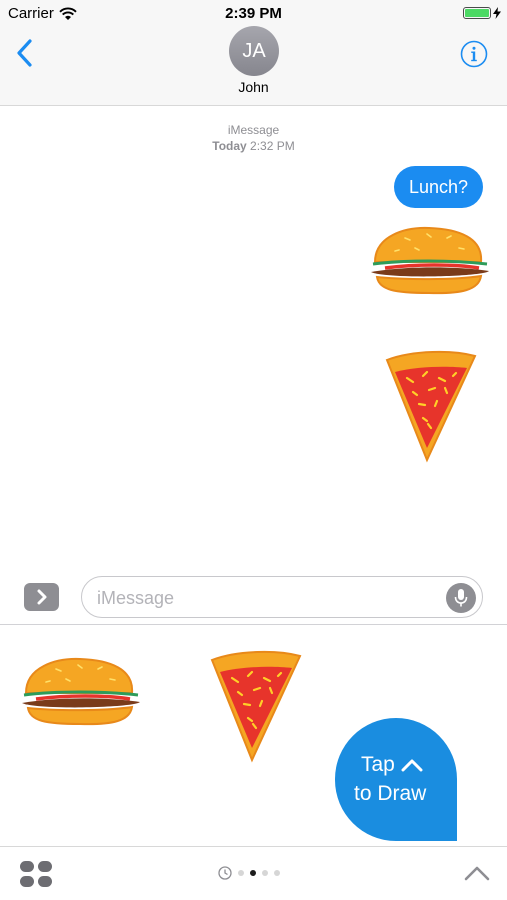 Image resolution: width=507 pixels, height=900 pixels. I want to click on info-icon, so click(474, 54).